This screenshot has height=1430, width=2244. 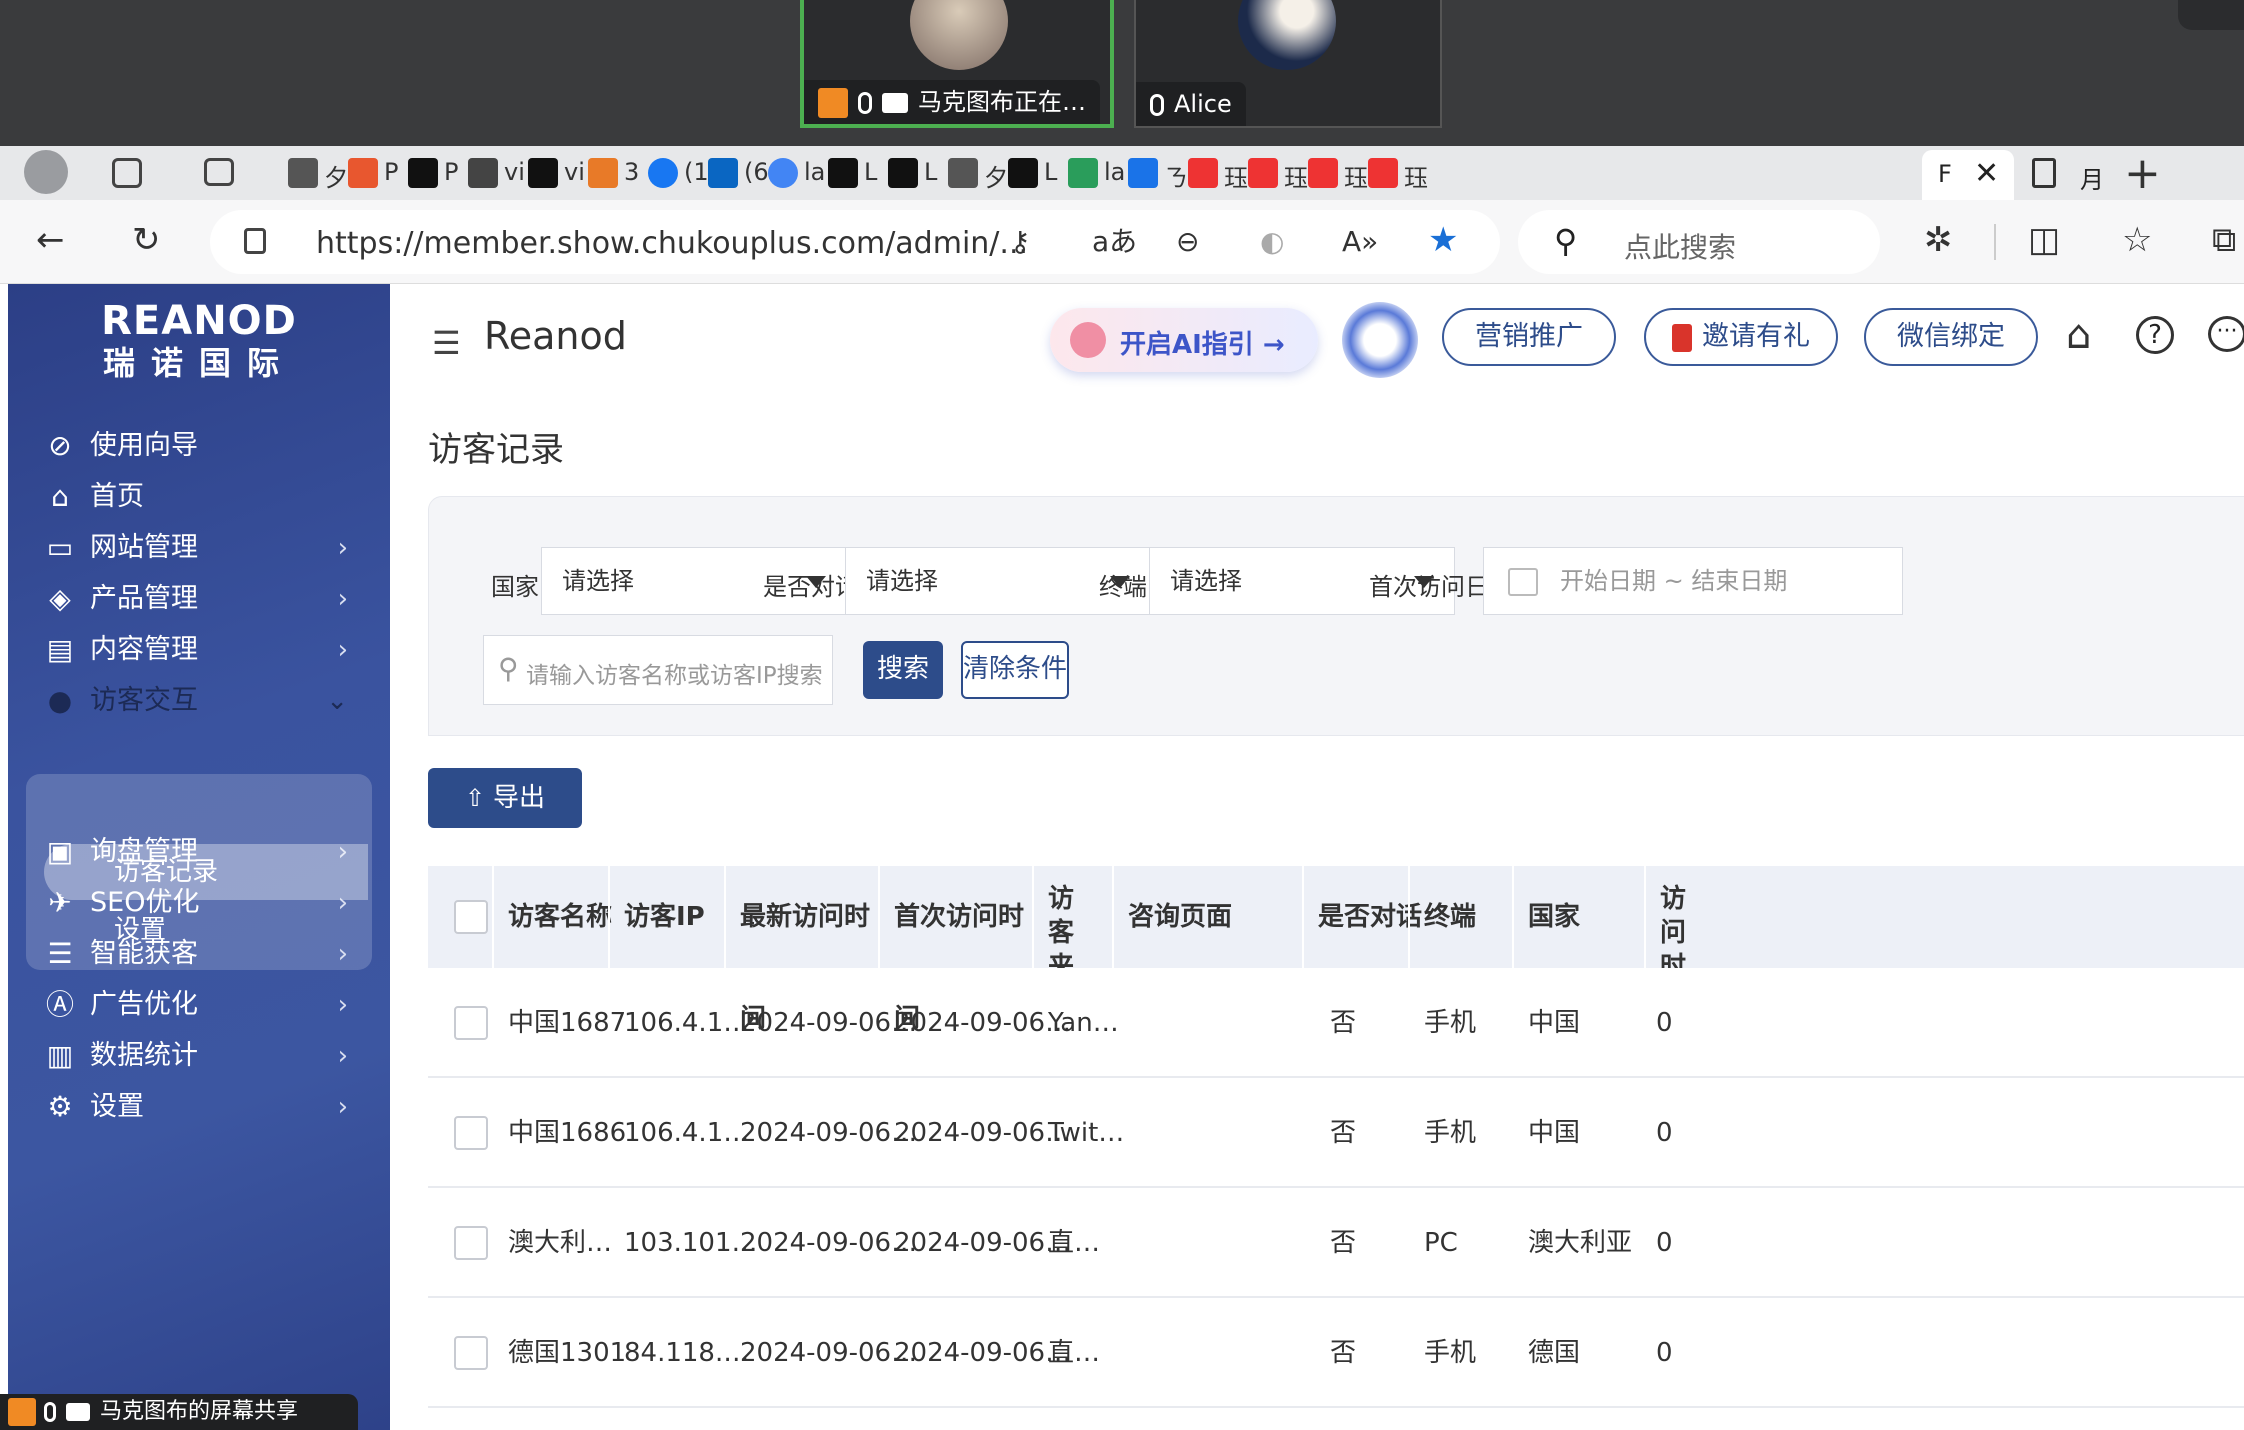 I want to click on marketing-button: 营销推广, so click(x=1529, y=337).